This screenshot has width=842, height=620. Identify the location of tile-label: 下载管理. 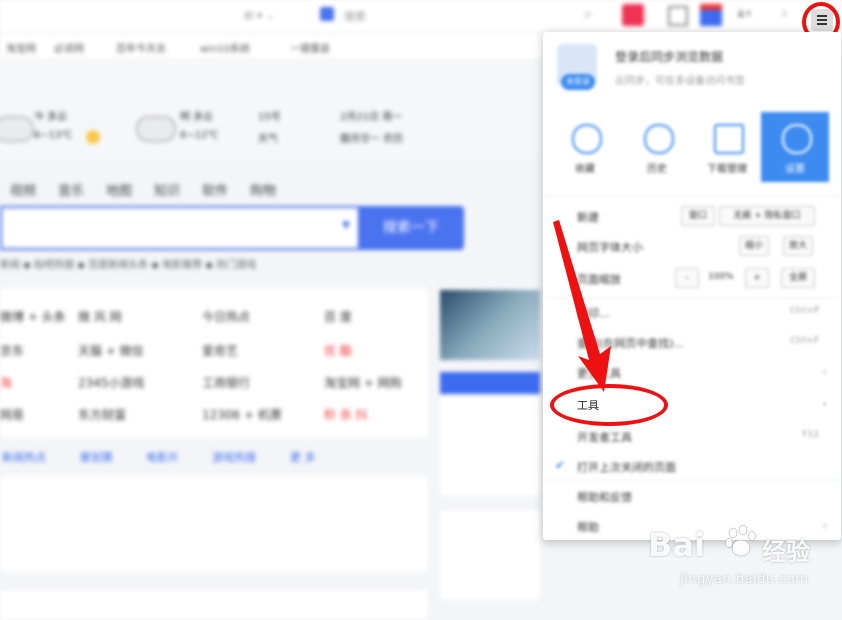
(727, 169).